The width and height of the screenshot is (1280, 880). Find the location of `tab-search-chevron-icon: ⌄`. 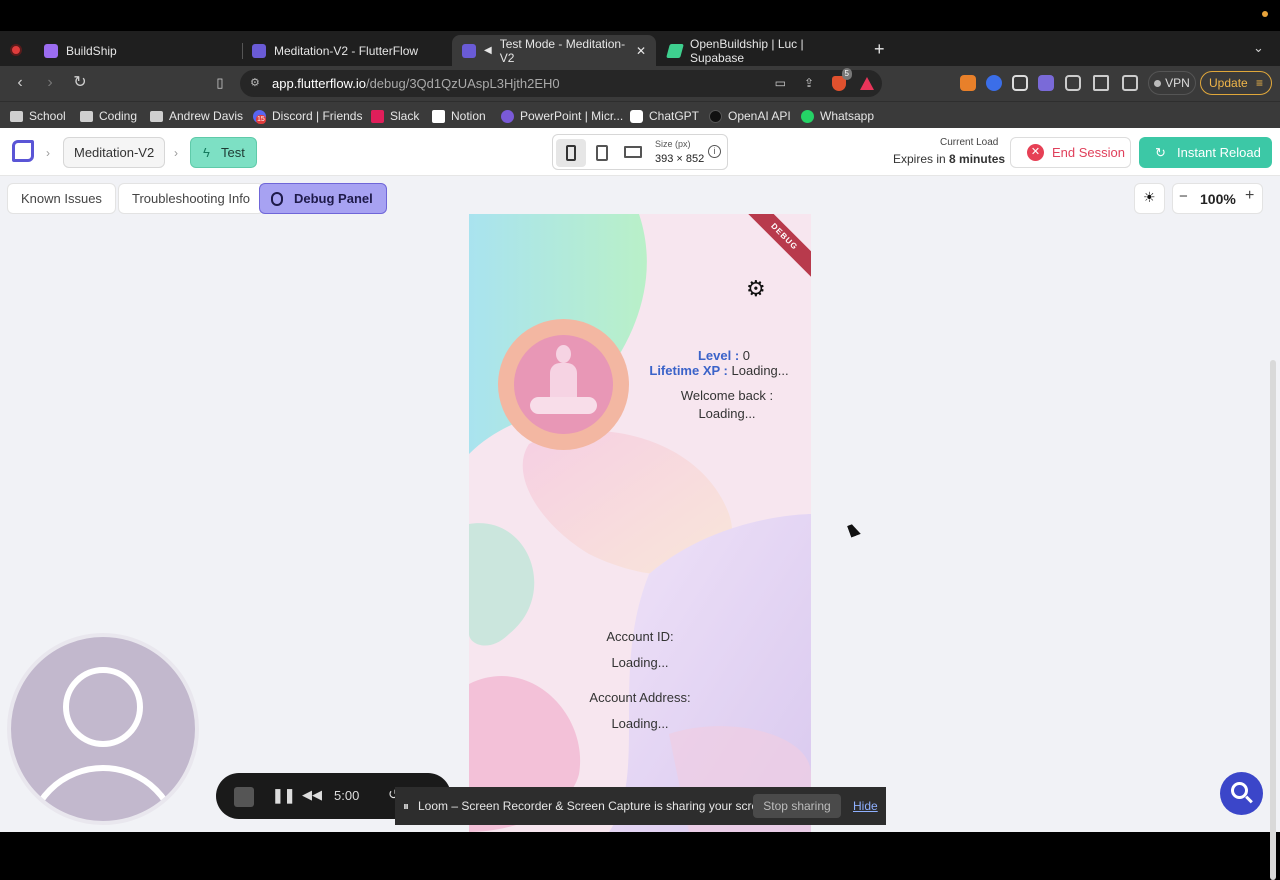

tab-search-chevron-icon: ⌄ is located at coordinates (1258, 48).